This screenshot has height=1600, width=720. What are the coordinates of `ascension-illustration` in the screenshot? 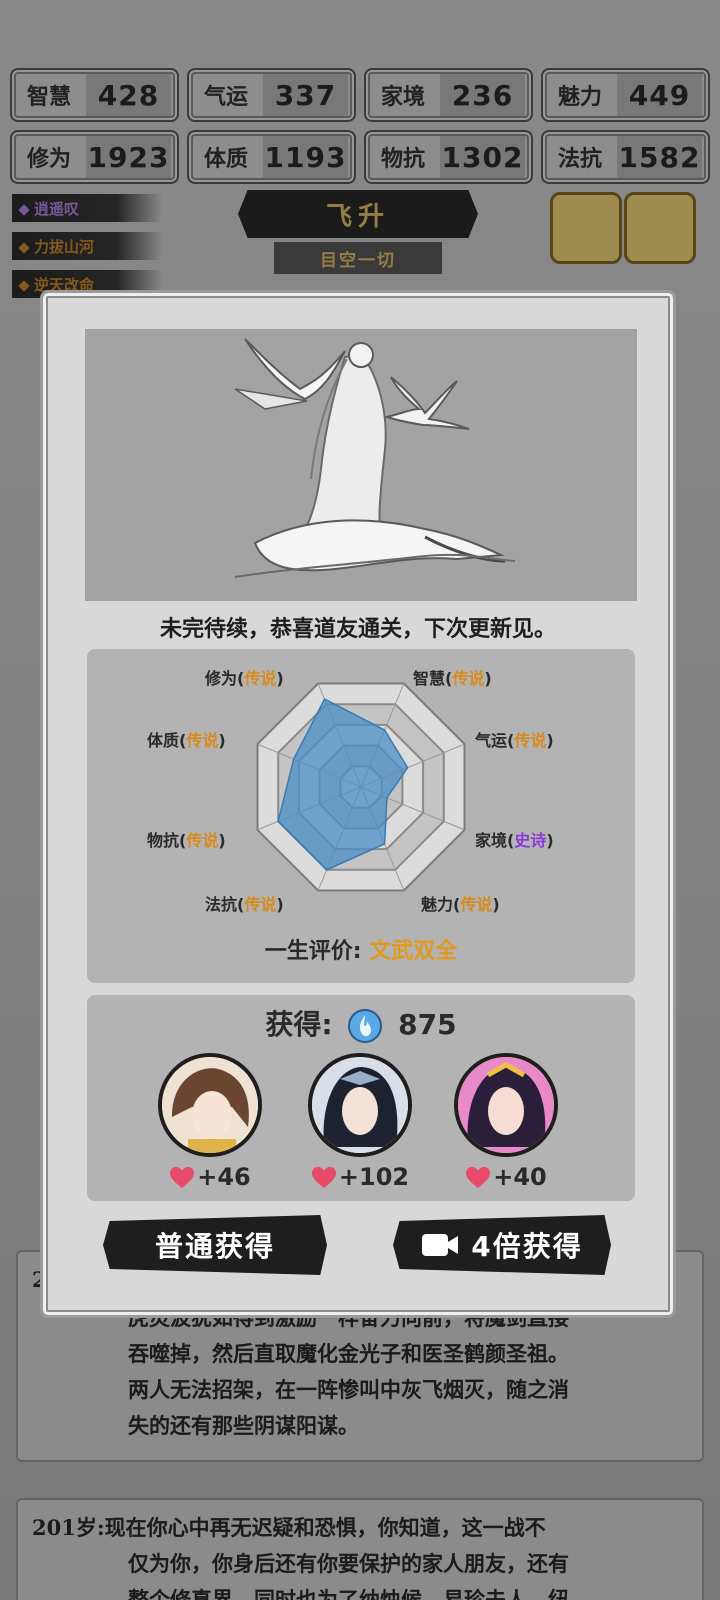 It's located at (361, 465).